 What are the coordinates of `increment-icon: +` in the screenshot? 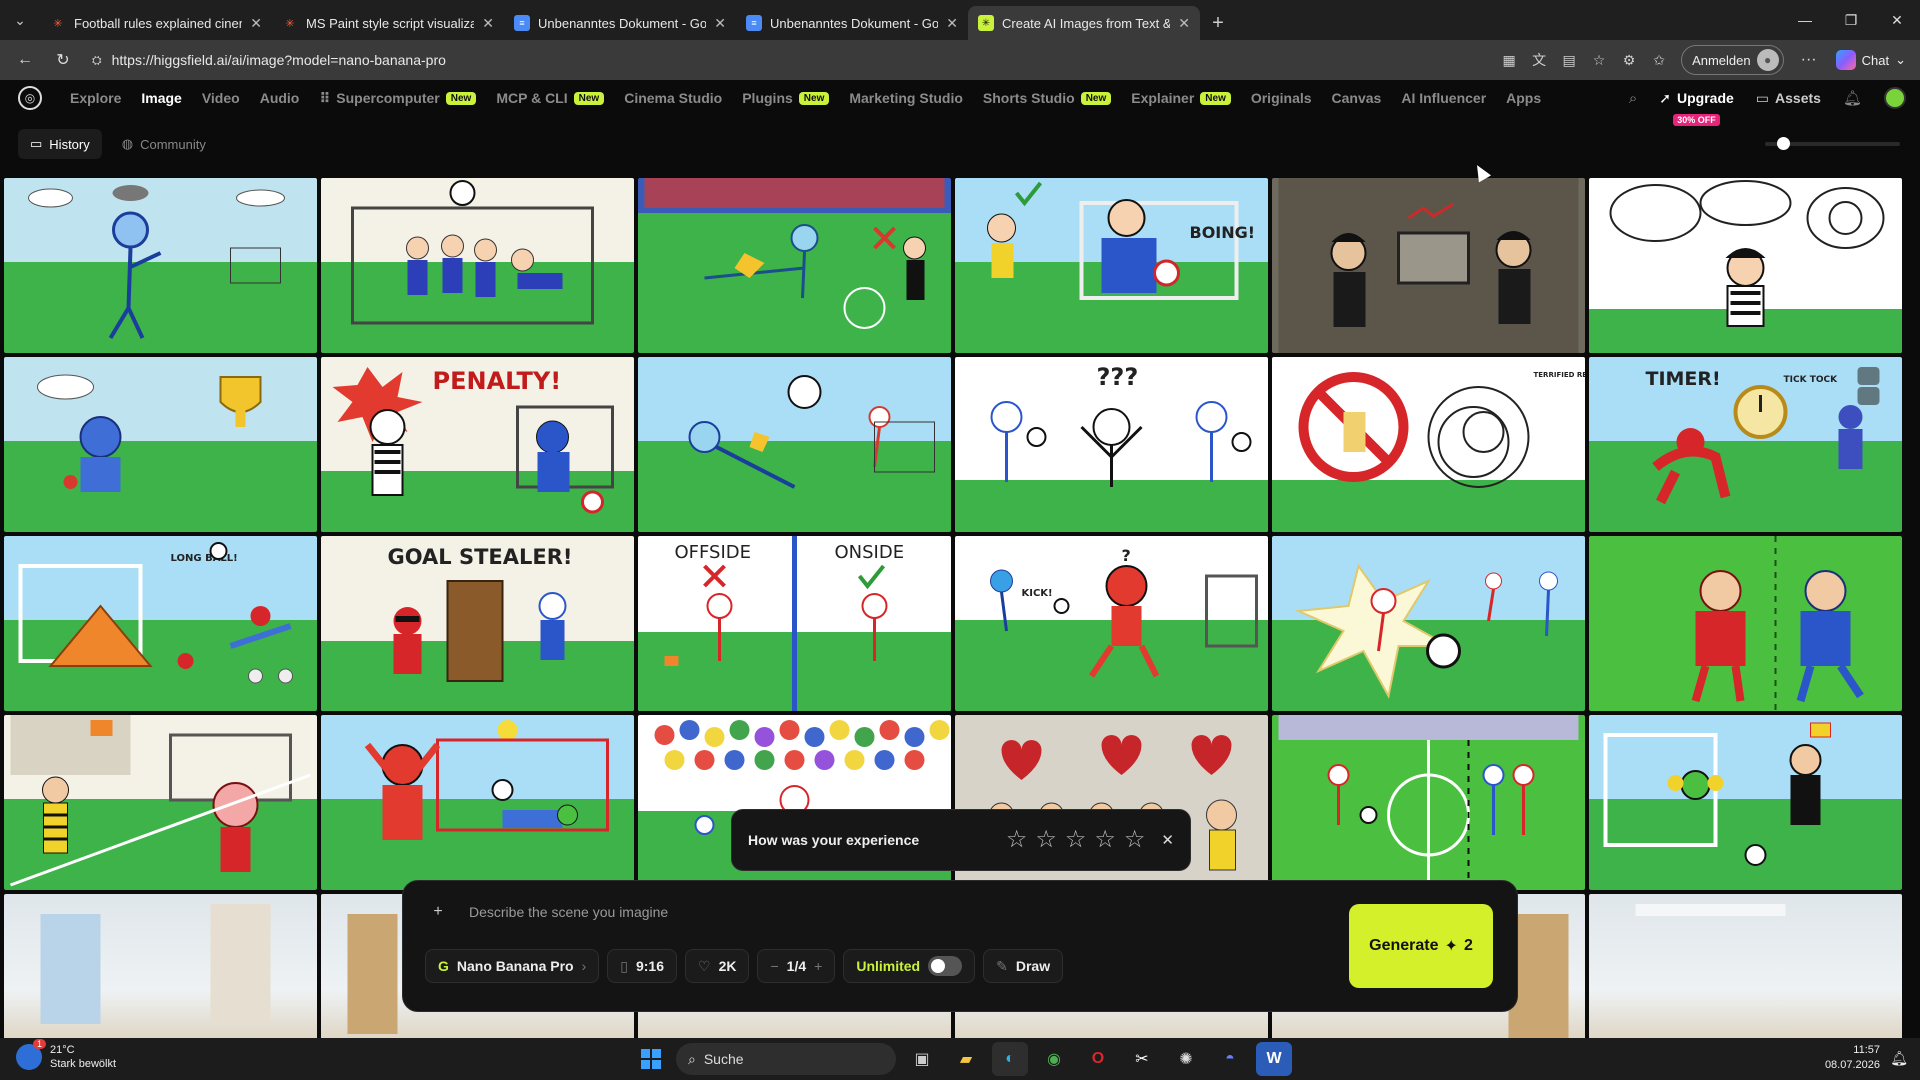 It's located at (818, 966).